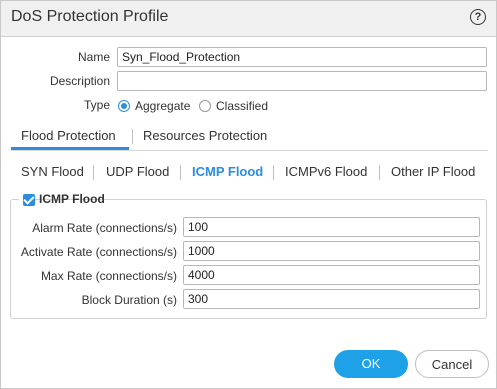 The width and height of the screenshot is (497, 389). Describe the element at coordinates (108, 276) in the screenshot. I see `max-rate-label: Max Rate (connections/s)` at that location.